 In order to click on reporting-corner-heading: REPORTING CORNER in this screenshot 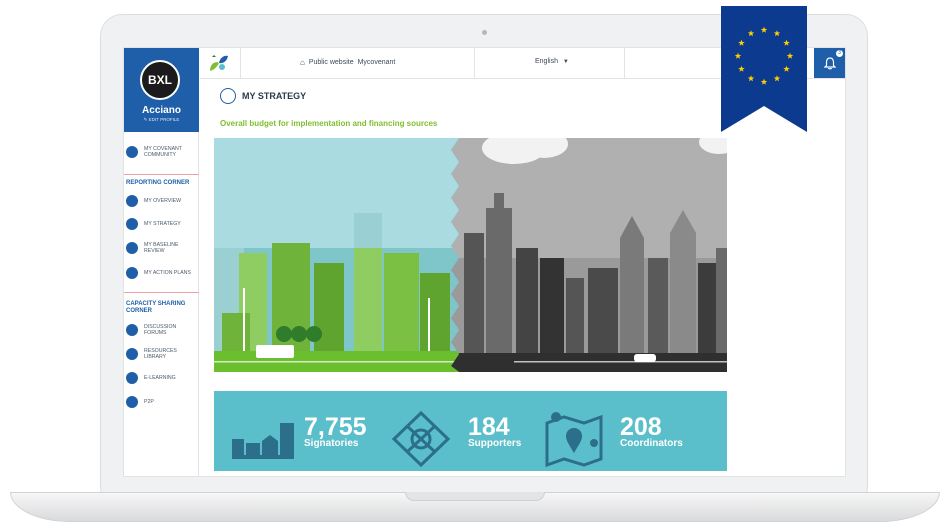, I will do `click(158, 183)`.